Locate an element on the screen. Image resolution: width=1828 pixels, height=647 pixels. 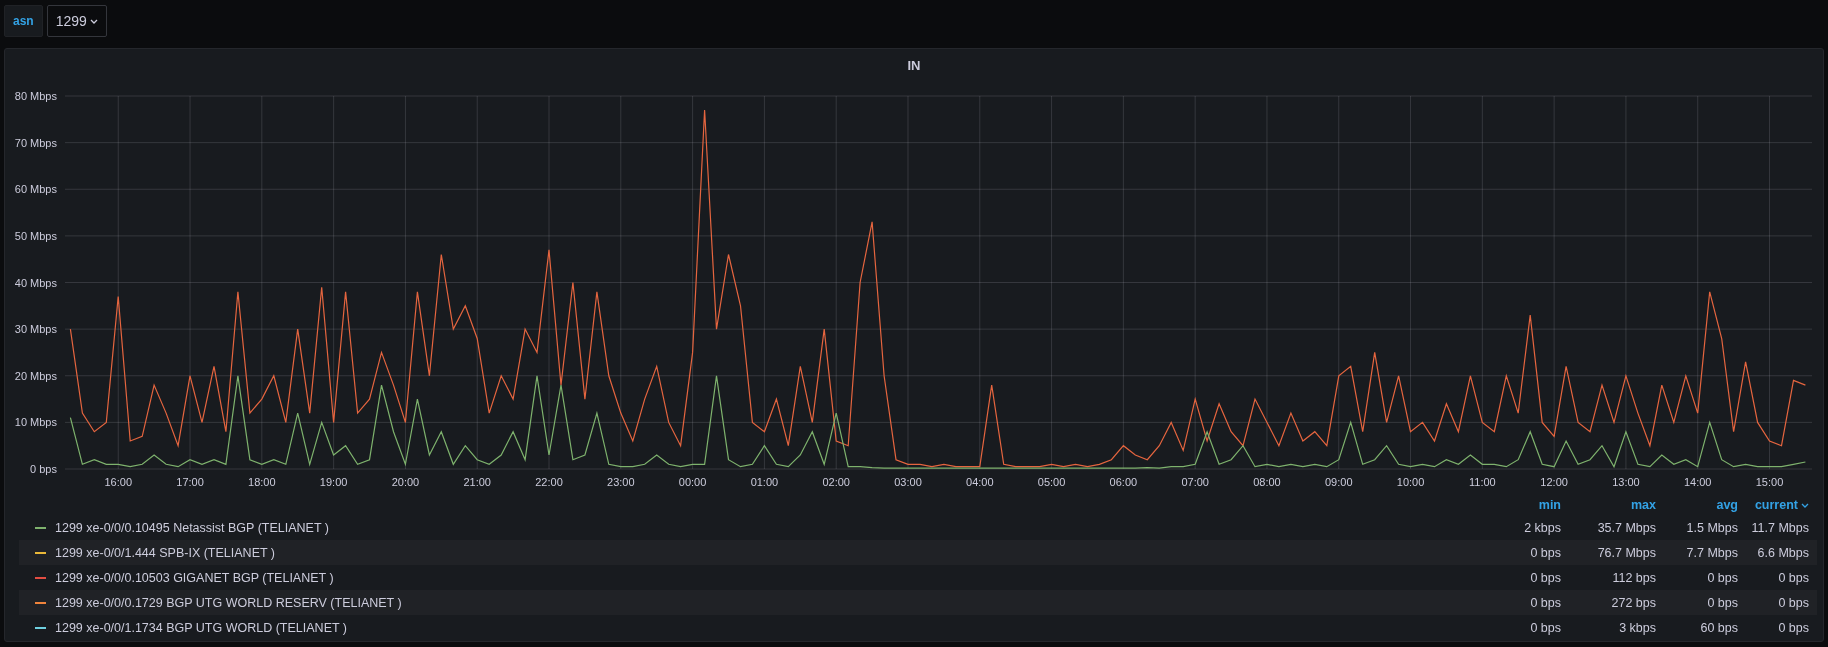
x-axis-label: 15:00 is located at coordinates (1769, 482).